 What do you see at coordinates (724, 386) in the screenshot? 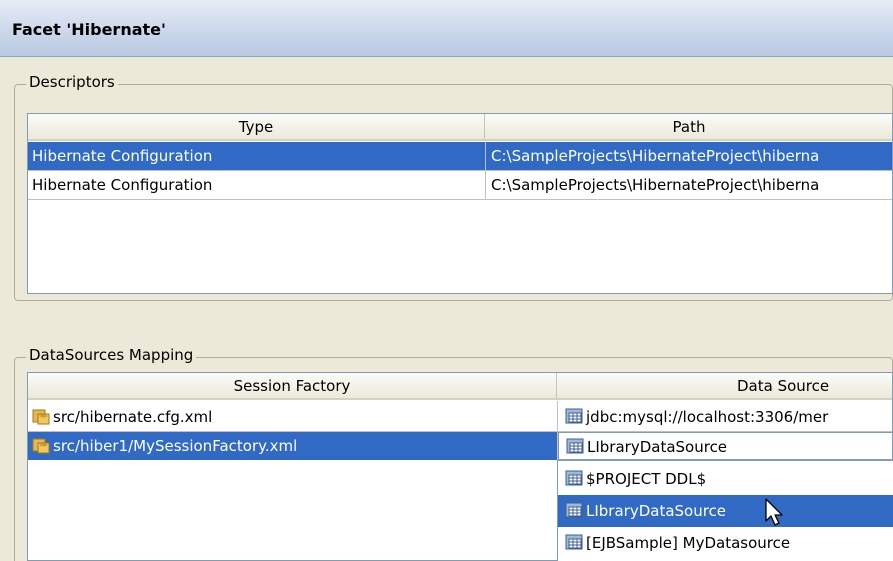
I see `column-header-data-source: Data Source` at bounding box center [724, 386].